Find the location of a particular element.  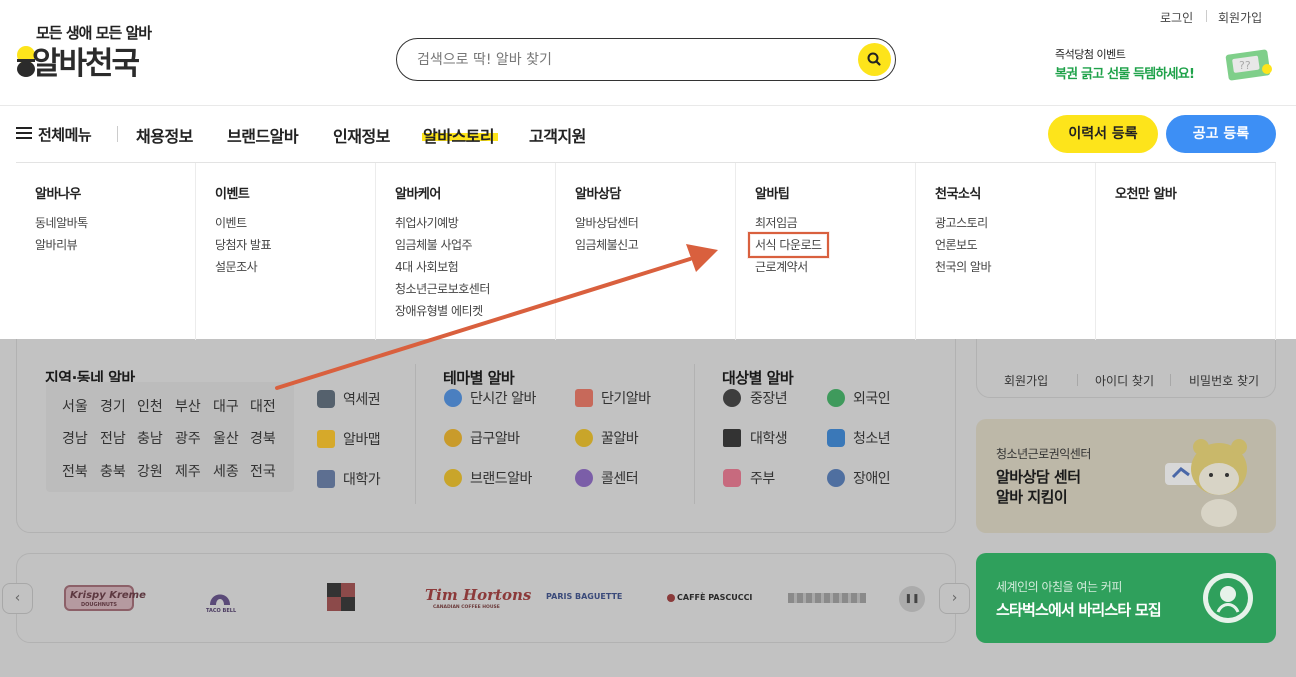

mega-item: 취업사기예방 is located at coordinates (475, 223).